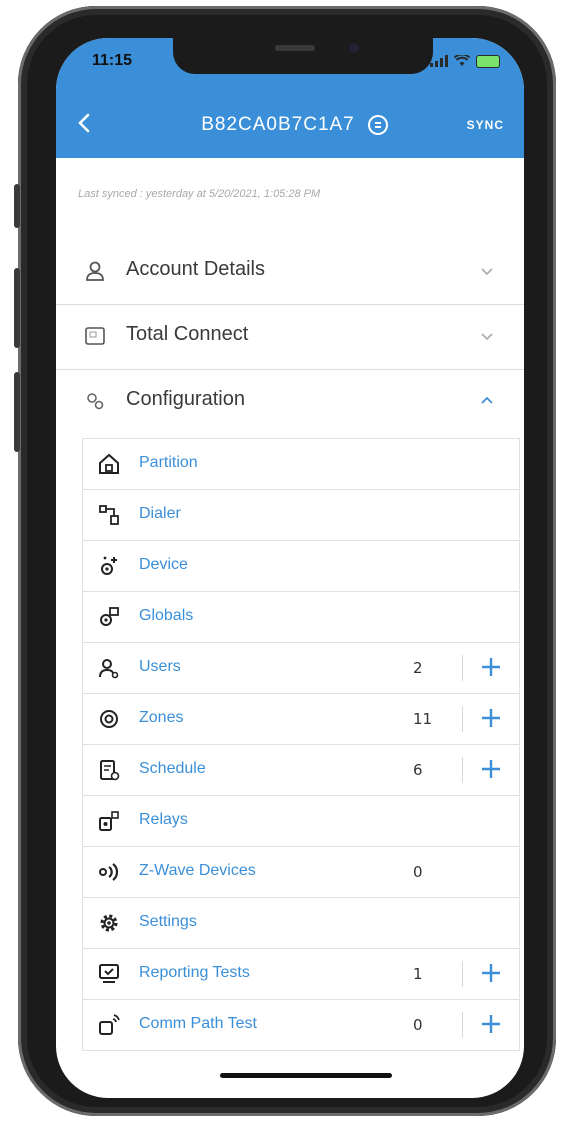 The image size is (571, 1125). Describe the element at coordinates (109, 515) in the screenshot. I see `dialer-icon` at that location.